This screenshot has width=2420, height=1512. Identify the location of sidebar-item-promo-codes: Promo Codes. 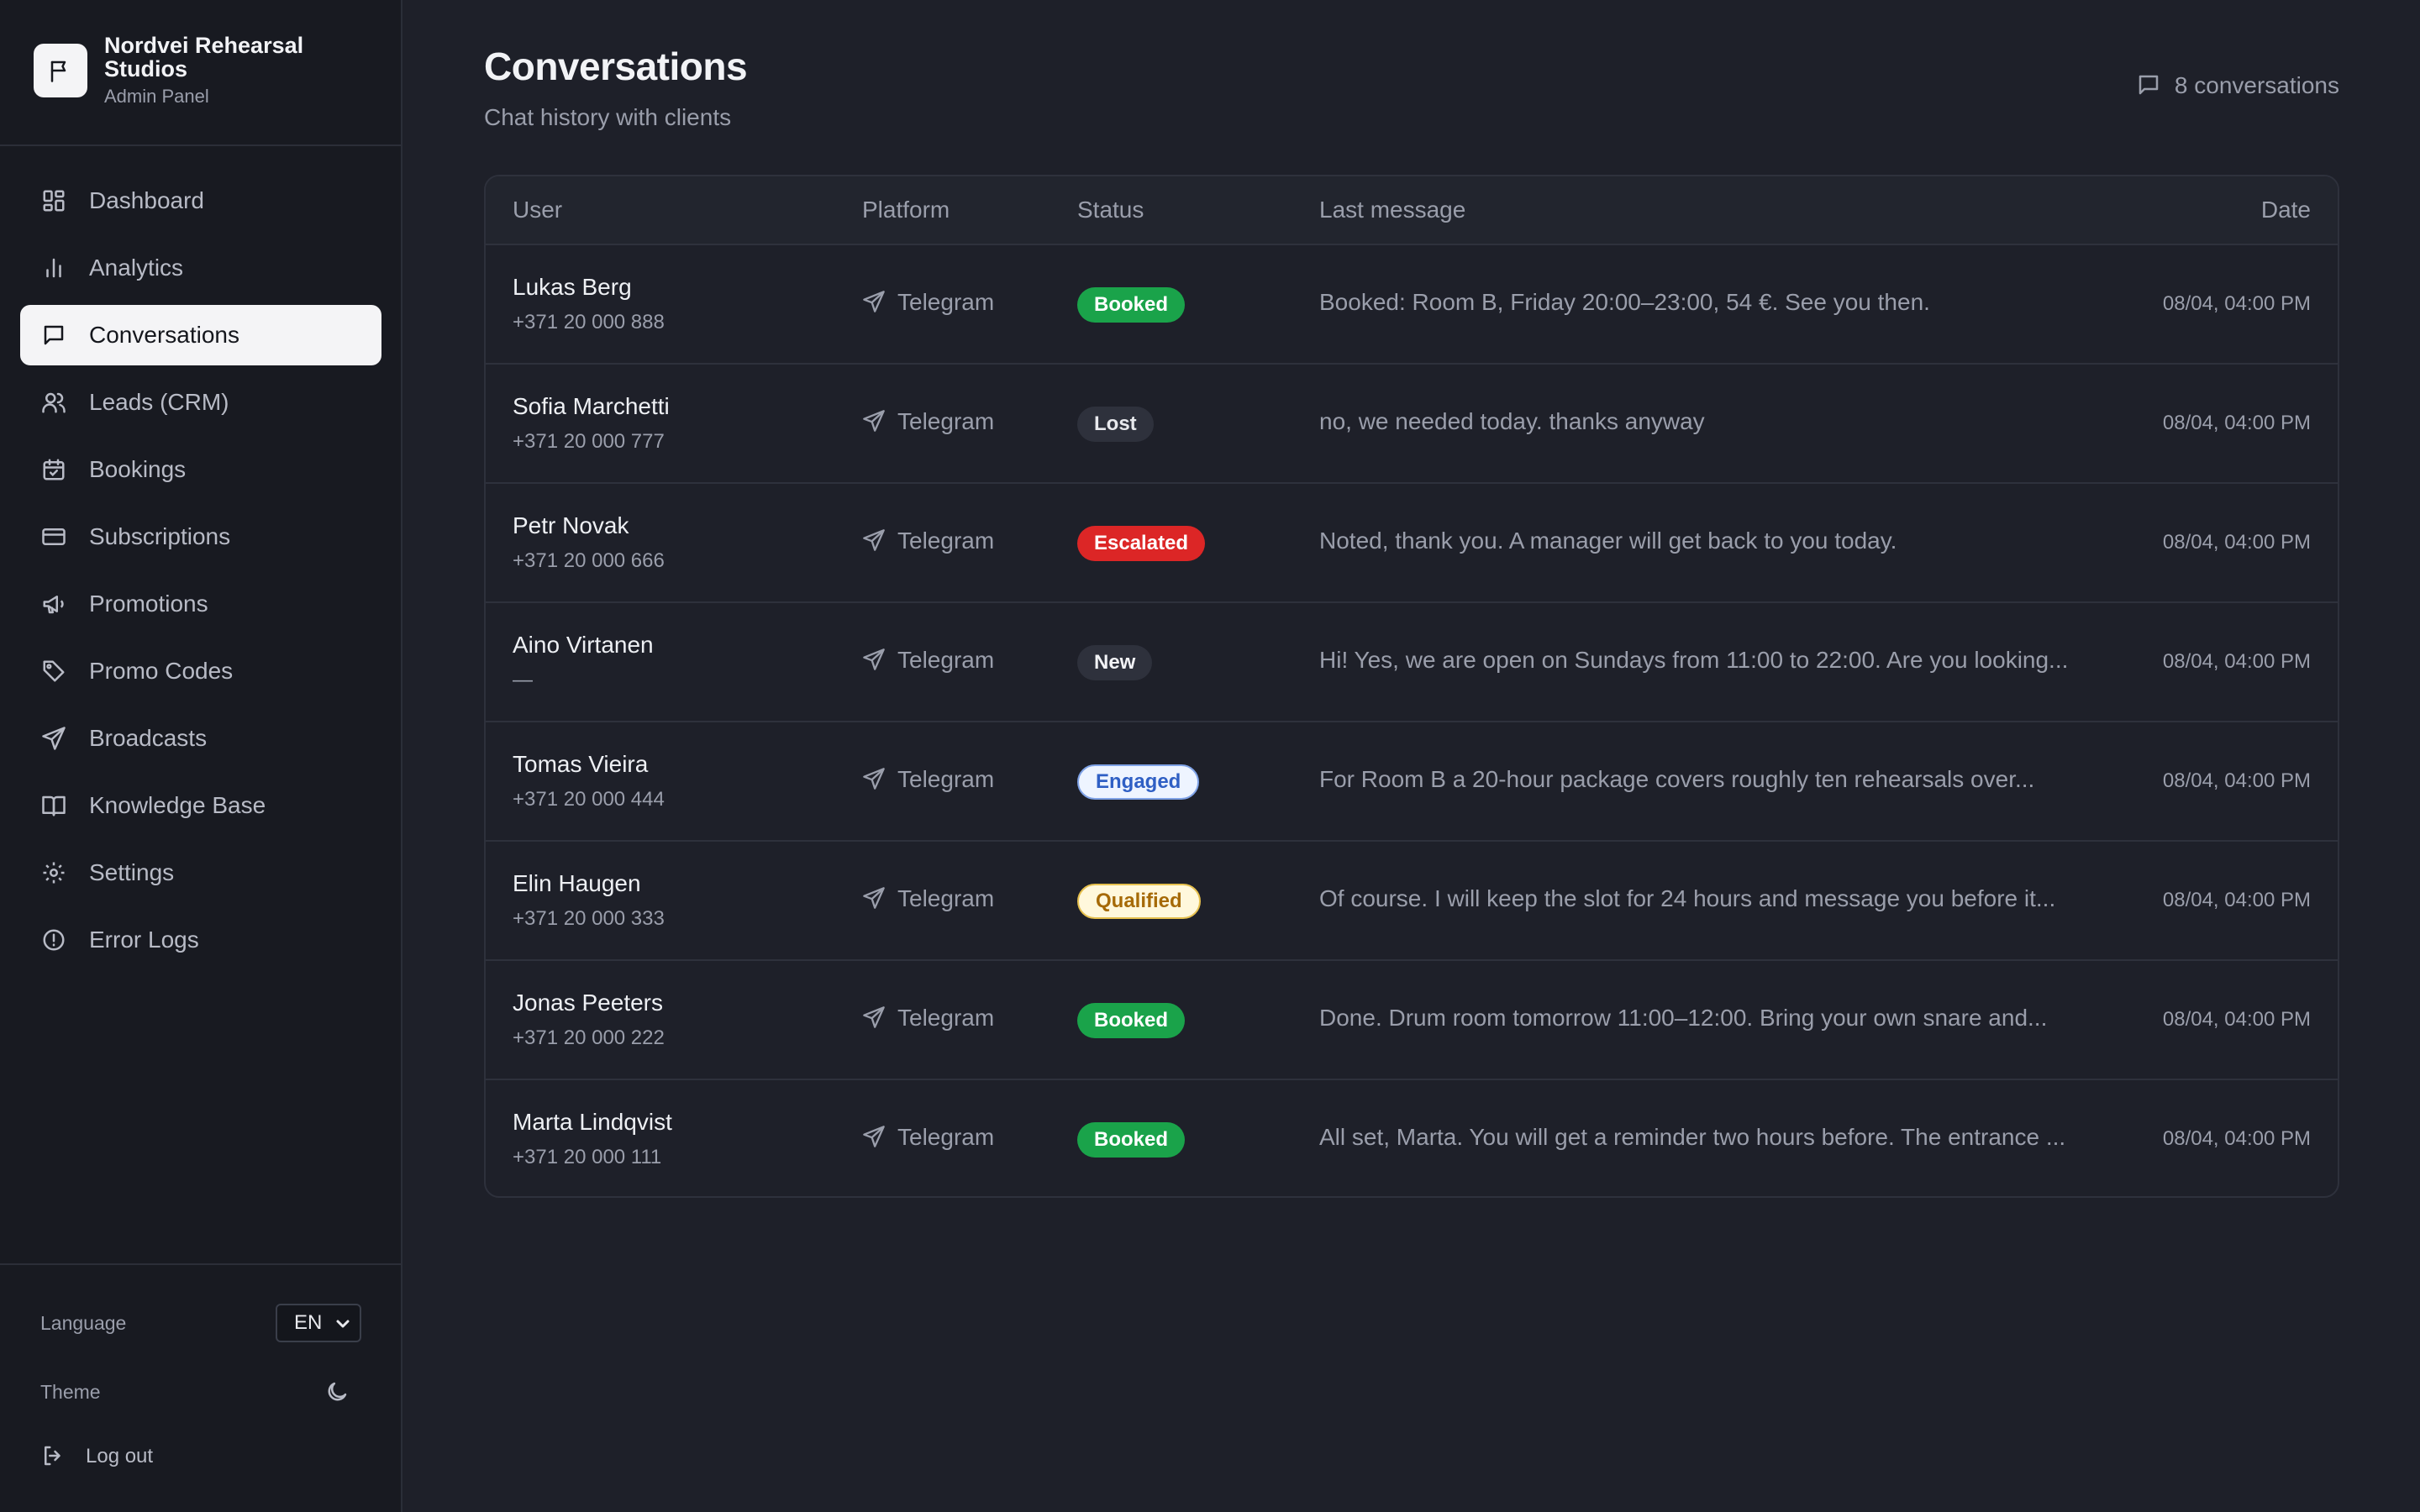
(200, 671).